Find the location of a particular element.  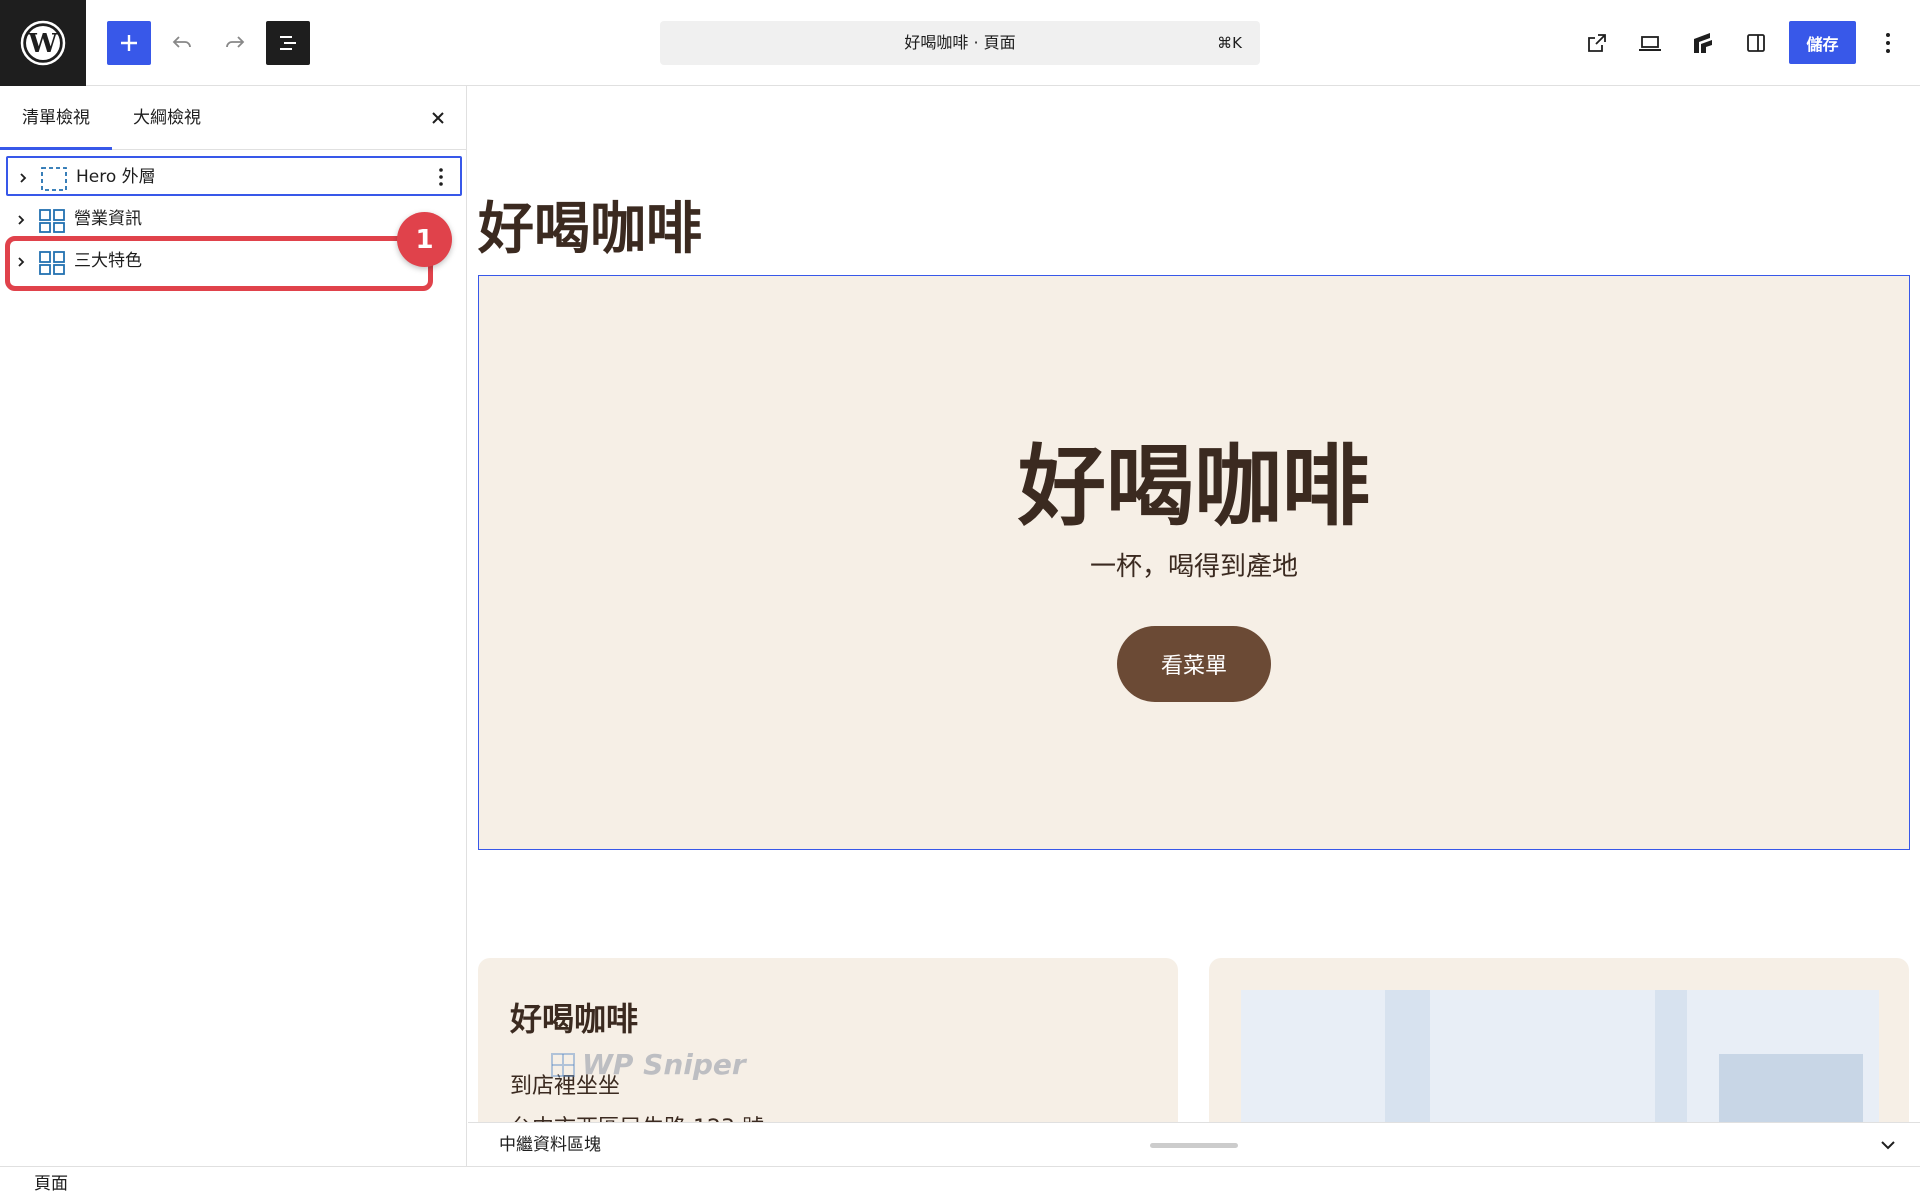

command-palette-bar: 好喝咖啡 · 頁面 ⌘K is located at coordinates (960, 43).